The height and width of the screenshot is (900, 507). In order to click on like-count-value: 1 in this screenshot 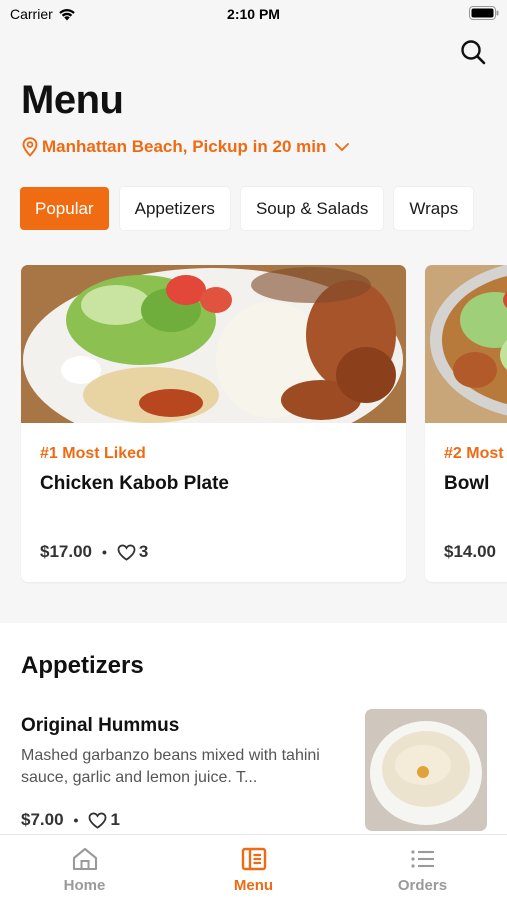, I will do `click(115, 819)`.